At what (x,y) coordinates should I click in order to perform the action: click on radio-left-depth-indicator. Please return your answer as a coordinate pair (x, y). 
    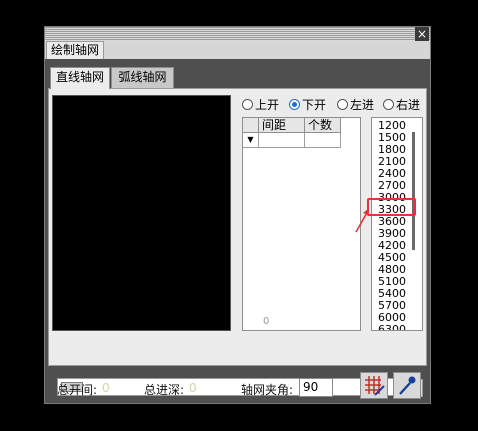
    Looking at the image, I should click on (342, 104).